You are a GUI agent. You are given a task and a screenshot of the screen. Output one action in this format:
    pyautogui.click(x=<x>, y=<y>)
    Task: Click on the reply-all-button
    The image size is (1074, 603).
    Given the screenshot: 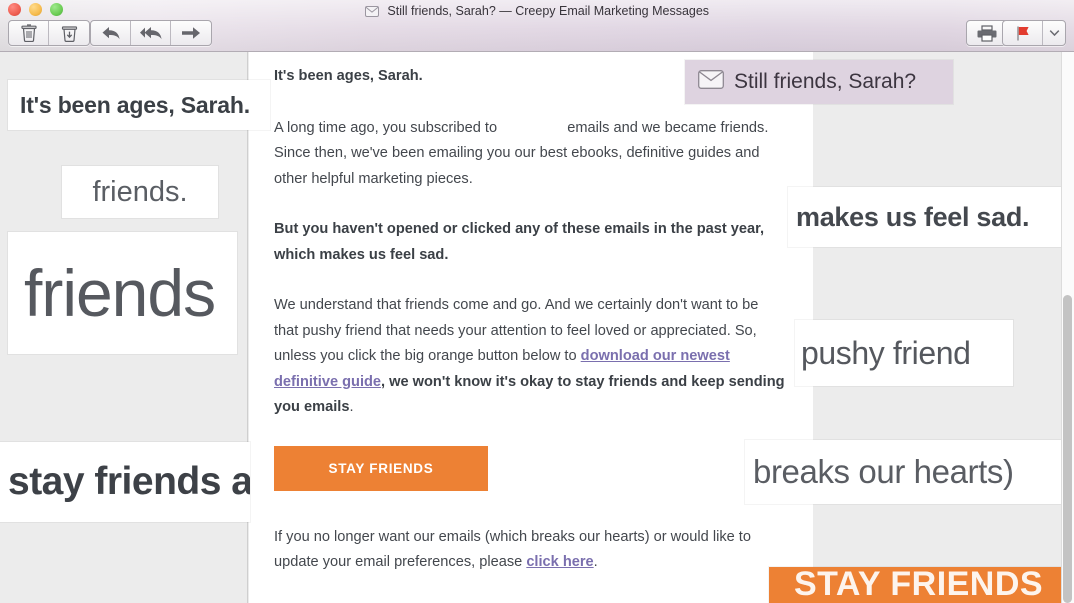 What is the action you would take?
    pyautogui.click(x=151, y=33)
    